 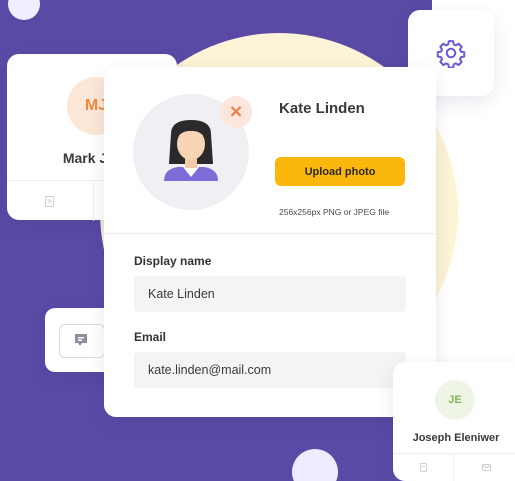 I want to click on upload-hint: 256x256px PNG or JPEG file, so click(x=334, y=212).